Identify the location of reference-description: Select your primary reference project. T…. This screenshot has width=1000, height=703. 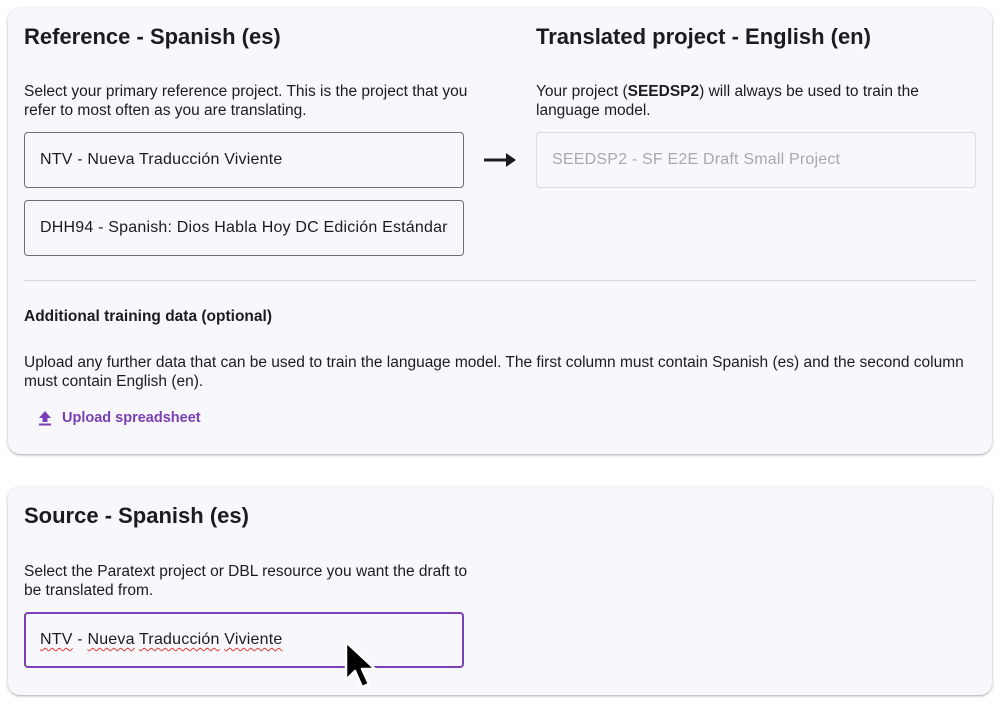
(246, 101).